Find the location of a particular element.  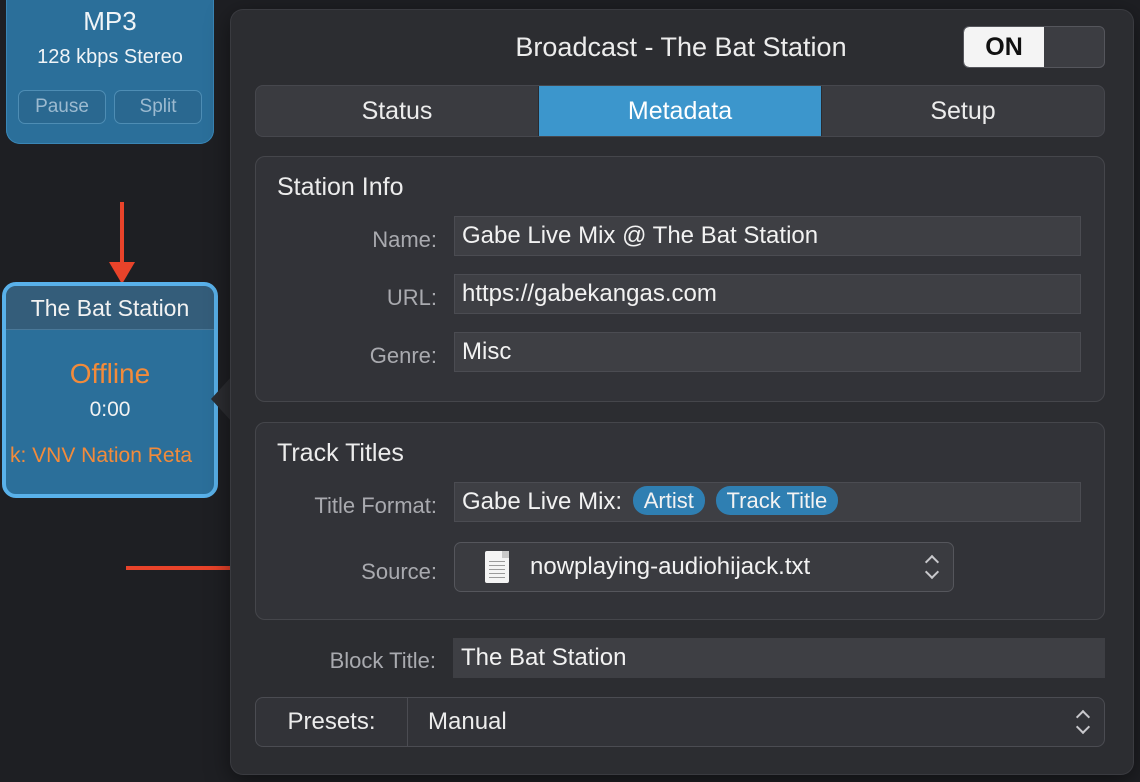

presets-control: Presets: Manual is located at coordinates (680, 722).